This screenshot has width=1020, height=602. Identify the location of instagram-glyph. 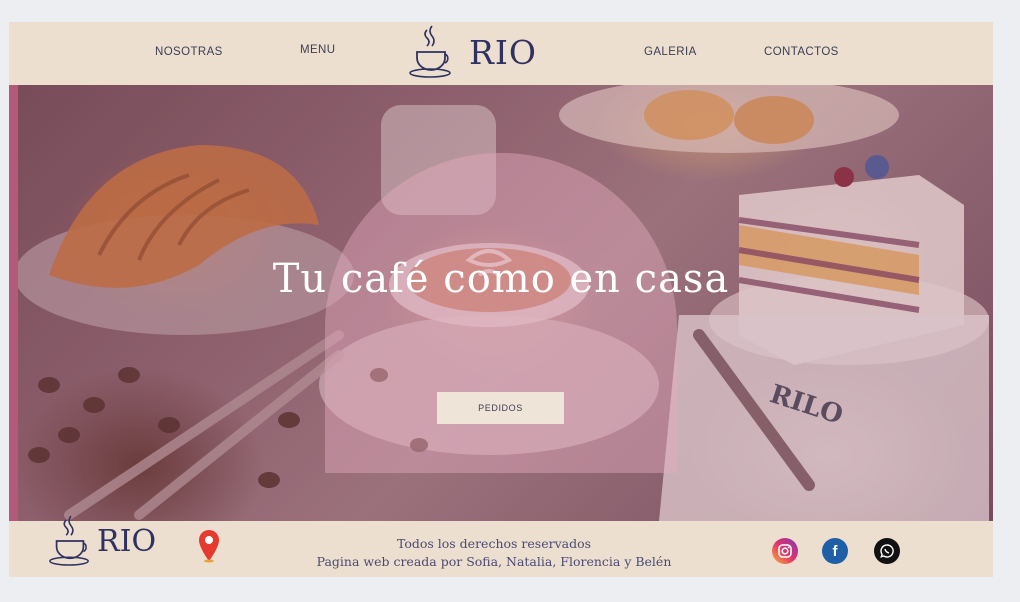
(785, 551).